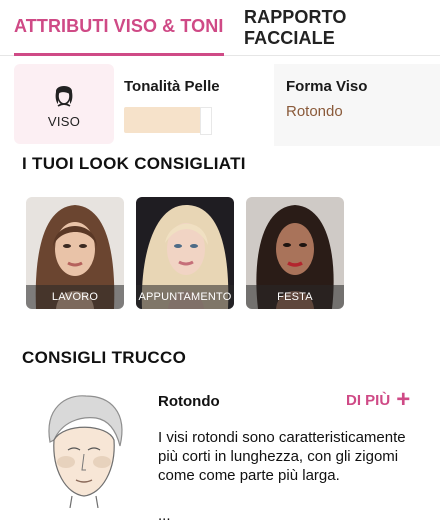 Image resolution: width=440 pixels, height=528 pixels. What do you see at coordinates (64, 96) in the screenshot?
I see `face-icon` at bounding box center [64, 96].